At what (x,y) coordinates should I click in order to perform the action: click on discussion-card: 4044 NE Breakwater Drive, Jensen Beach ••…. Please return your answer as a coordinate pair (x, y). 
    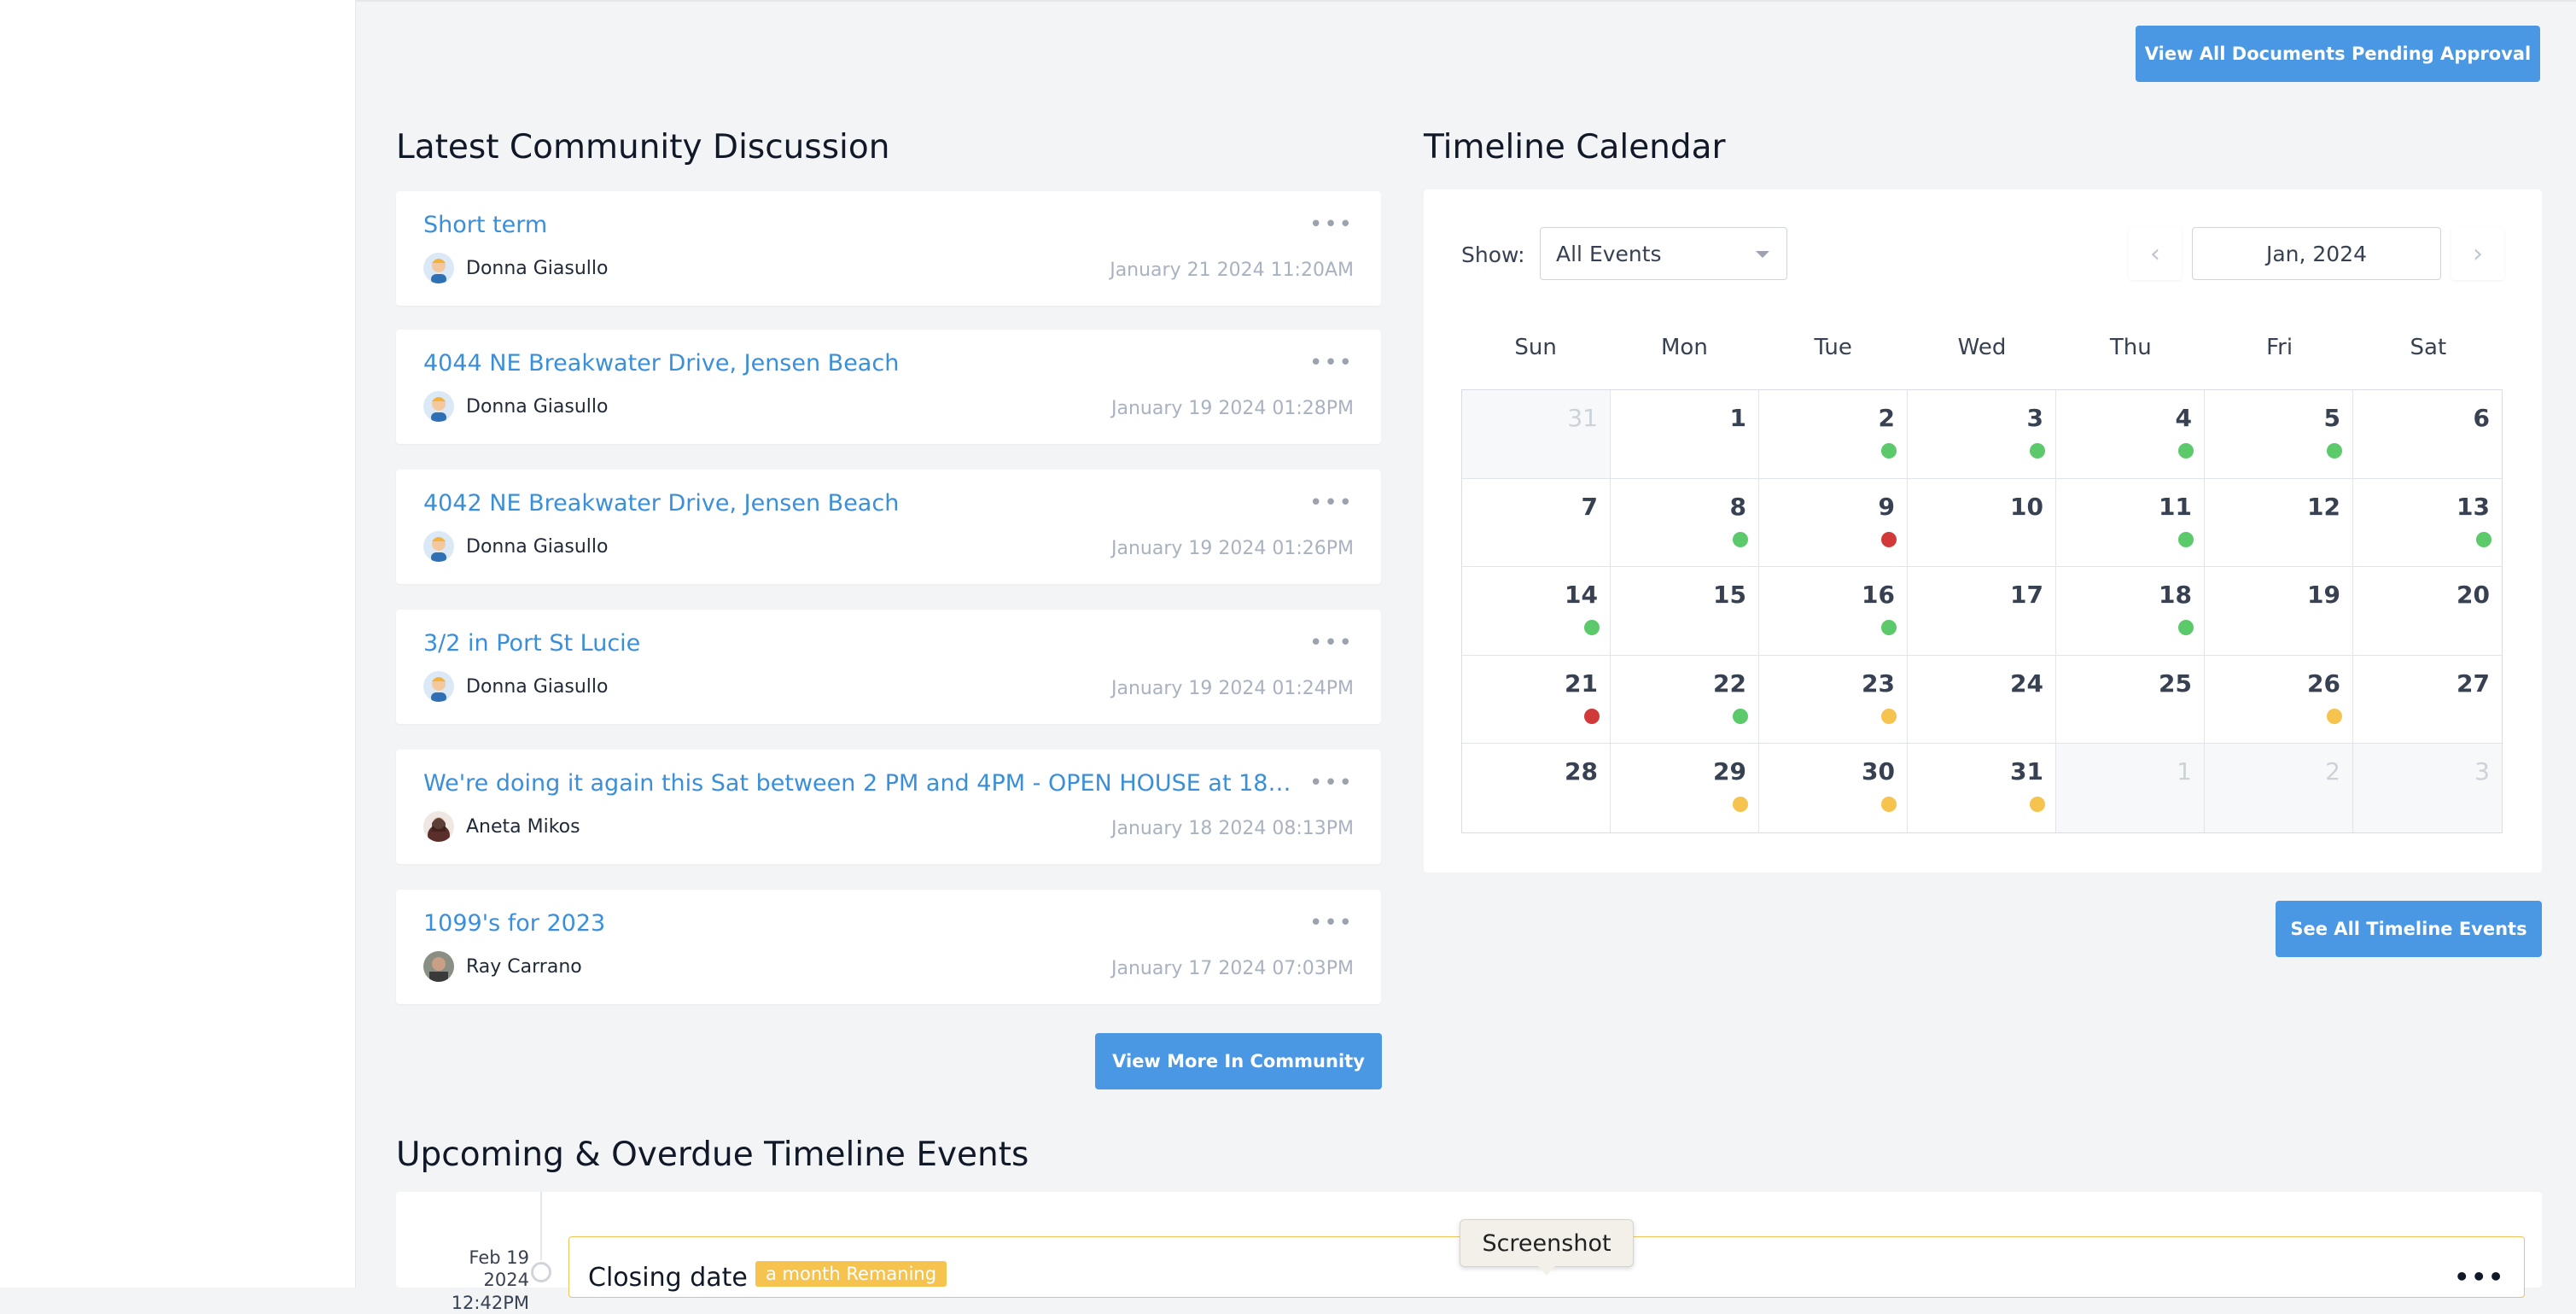
    Looking at the image, I should click on (888, 387).